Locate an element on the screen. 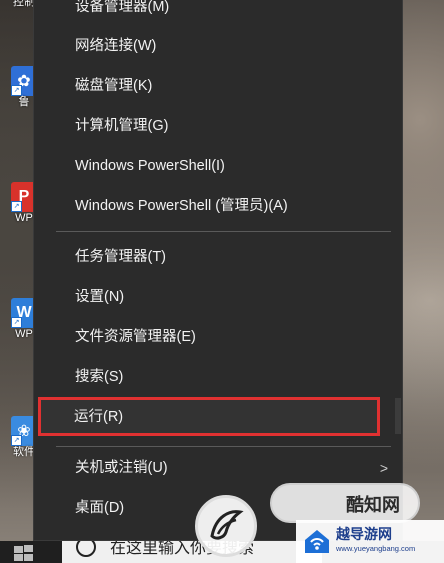  menu-item-device-manager: 设备管理器(M) is located at coordinates (218, 13).